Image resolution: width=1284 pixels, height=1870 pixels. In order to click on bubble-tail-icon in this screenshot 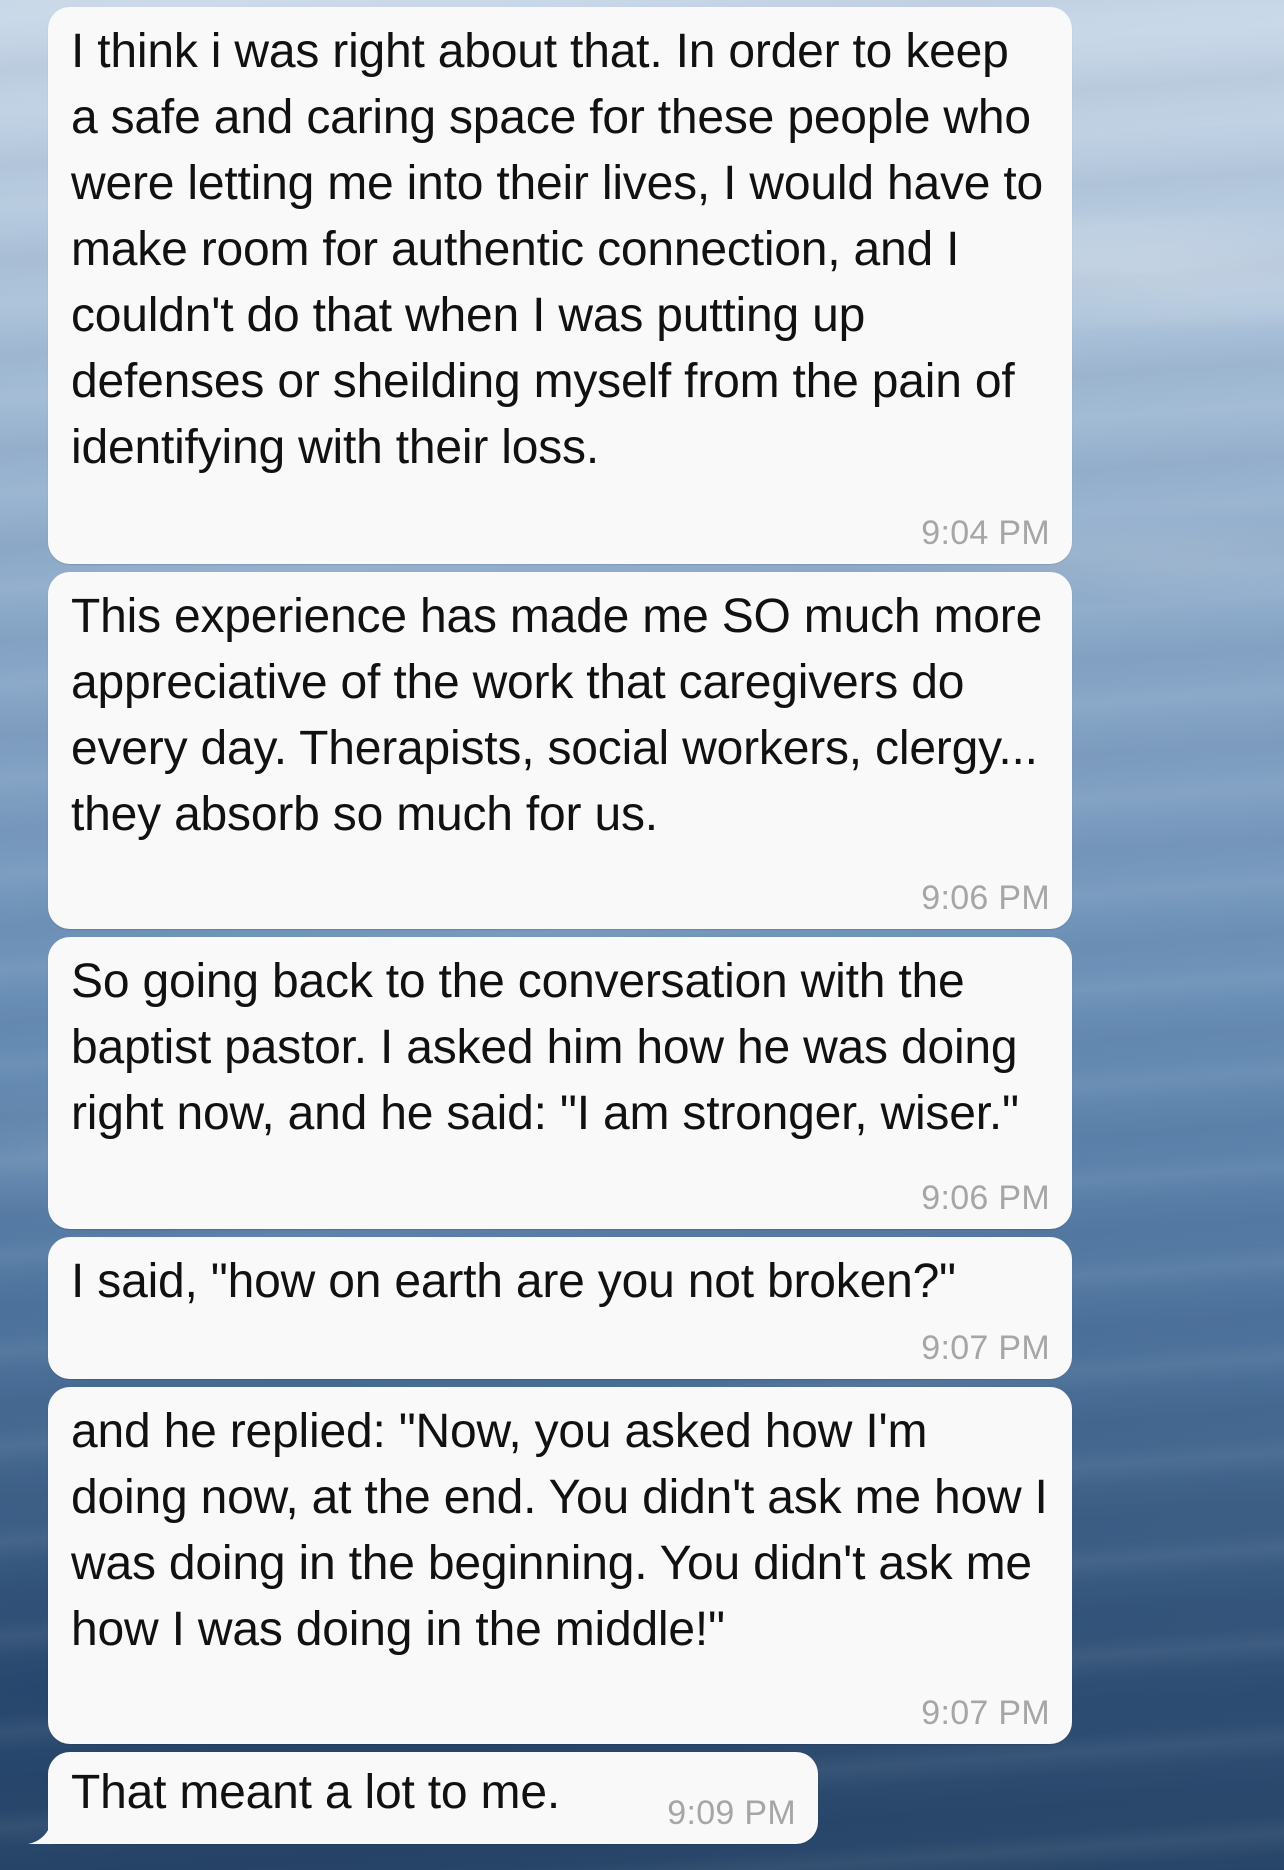, I will do `click(45, 1828)`.